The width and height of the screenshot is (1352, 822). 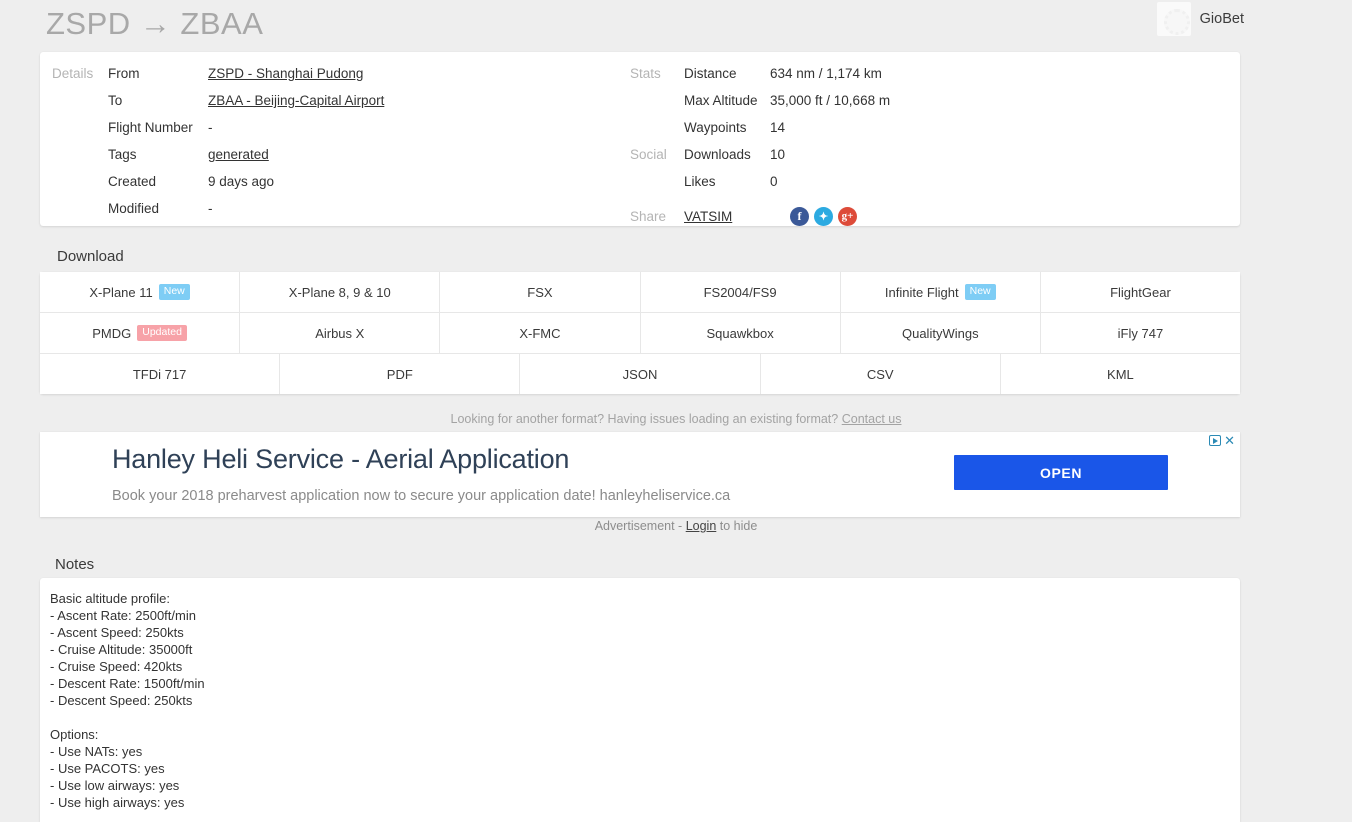 I want to click on brand-logo-area: GioBet, so click(x=1200, y=19).